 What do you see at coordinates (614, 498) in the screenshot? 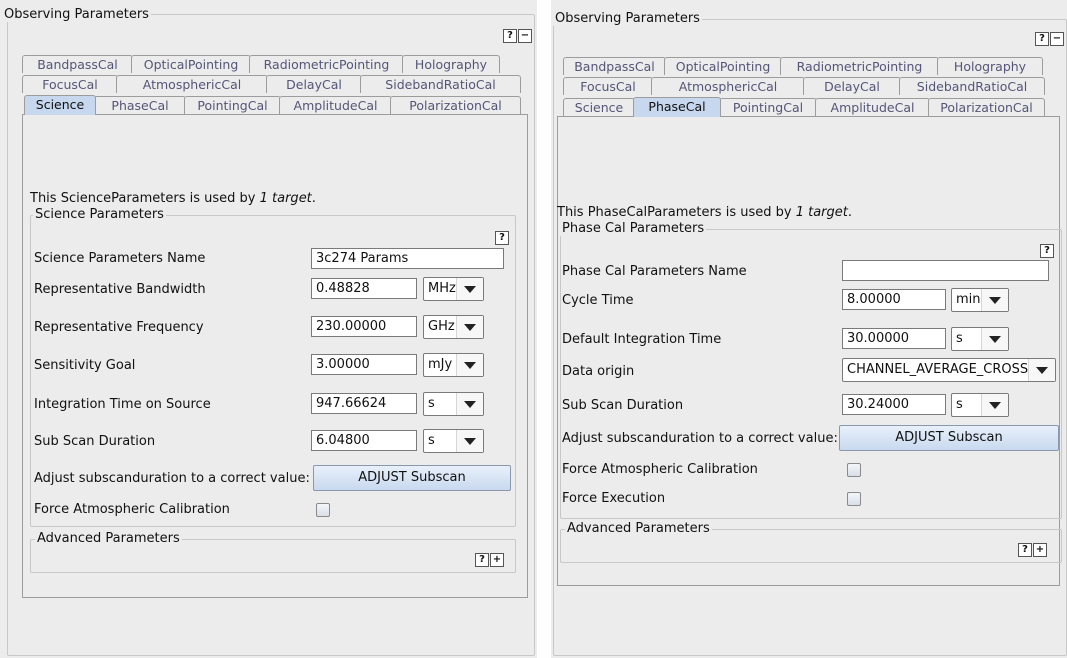
I see `force-execution-label: Force Execution` at bounding box center [614, 498].